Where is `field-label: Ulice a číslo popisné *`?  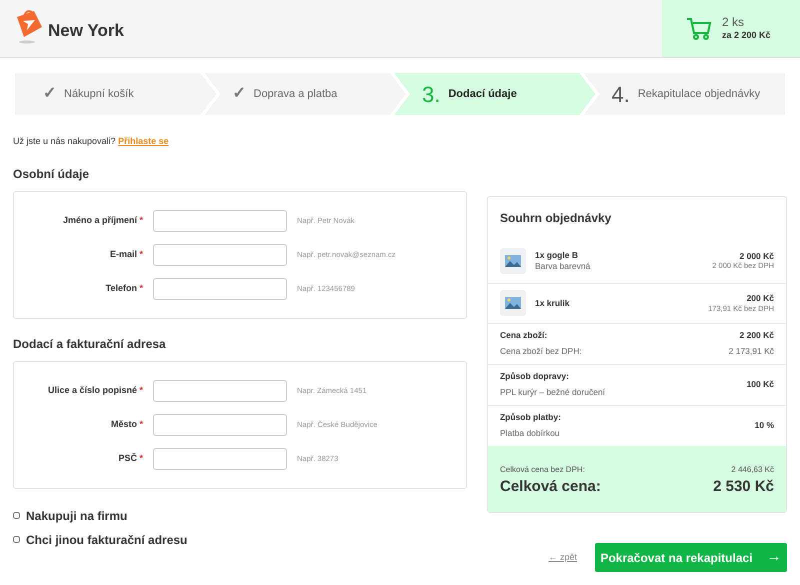 field-label: Ulice a číslo popisné * is located at coordinates (94, 390).